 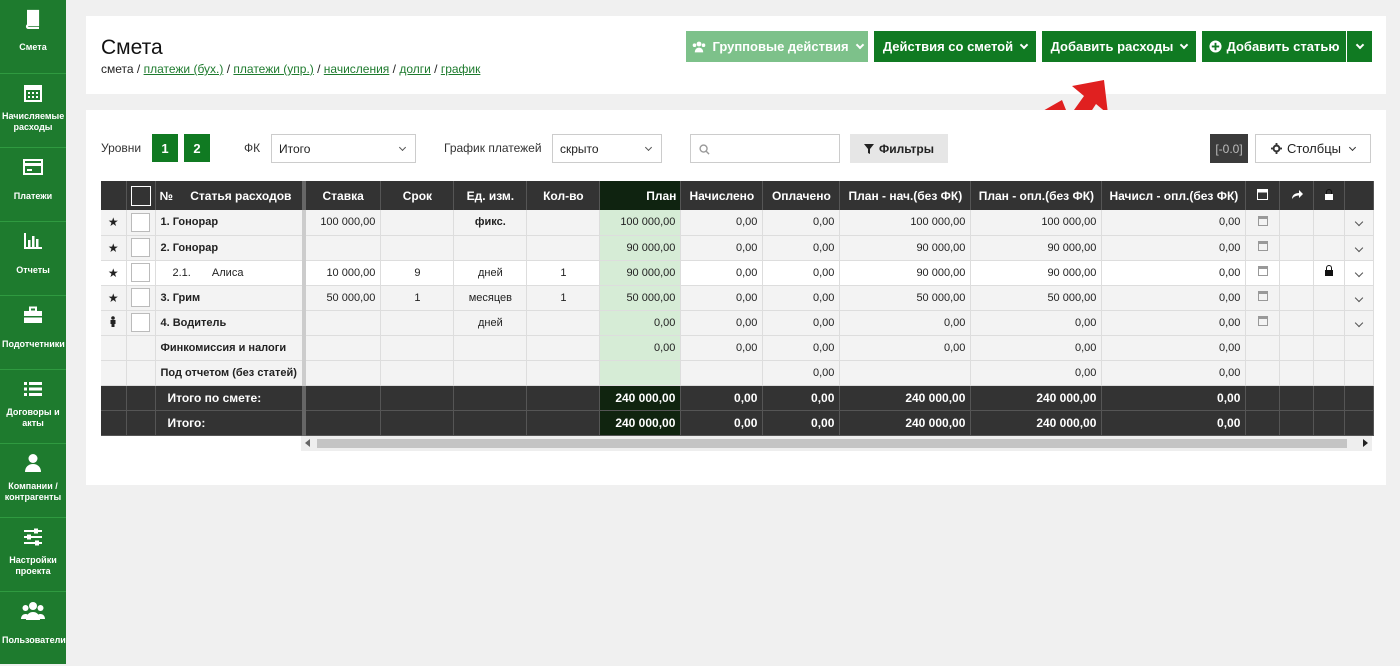 What do you see at coordinates (417, 195) in the screenshot?
I see `header-term: Срок` at bounding box center [417, 195].